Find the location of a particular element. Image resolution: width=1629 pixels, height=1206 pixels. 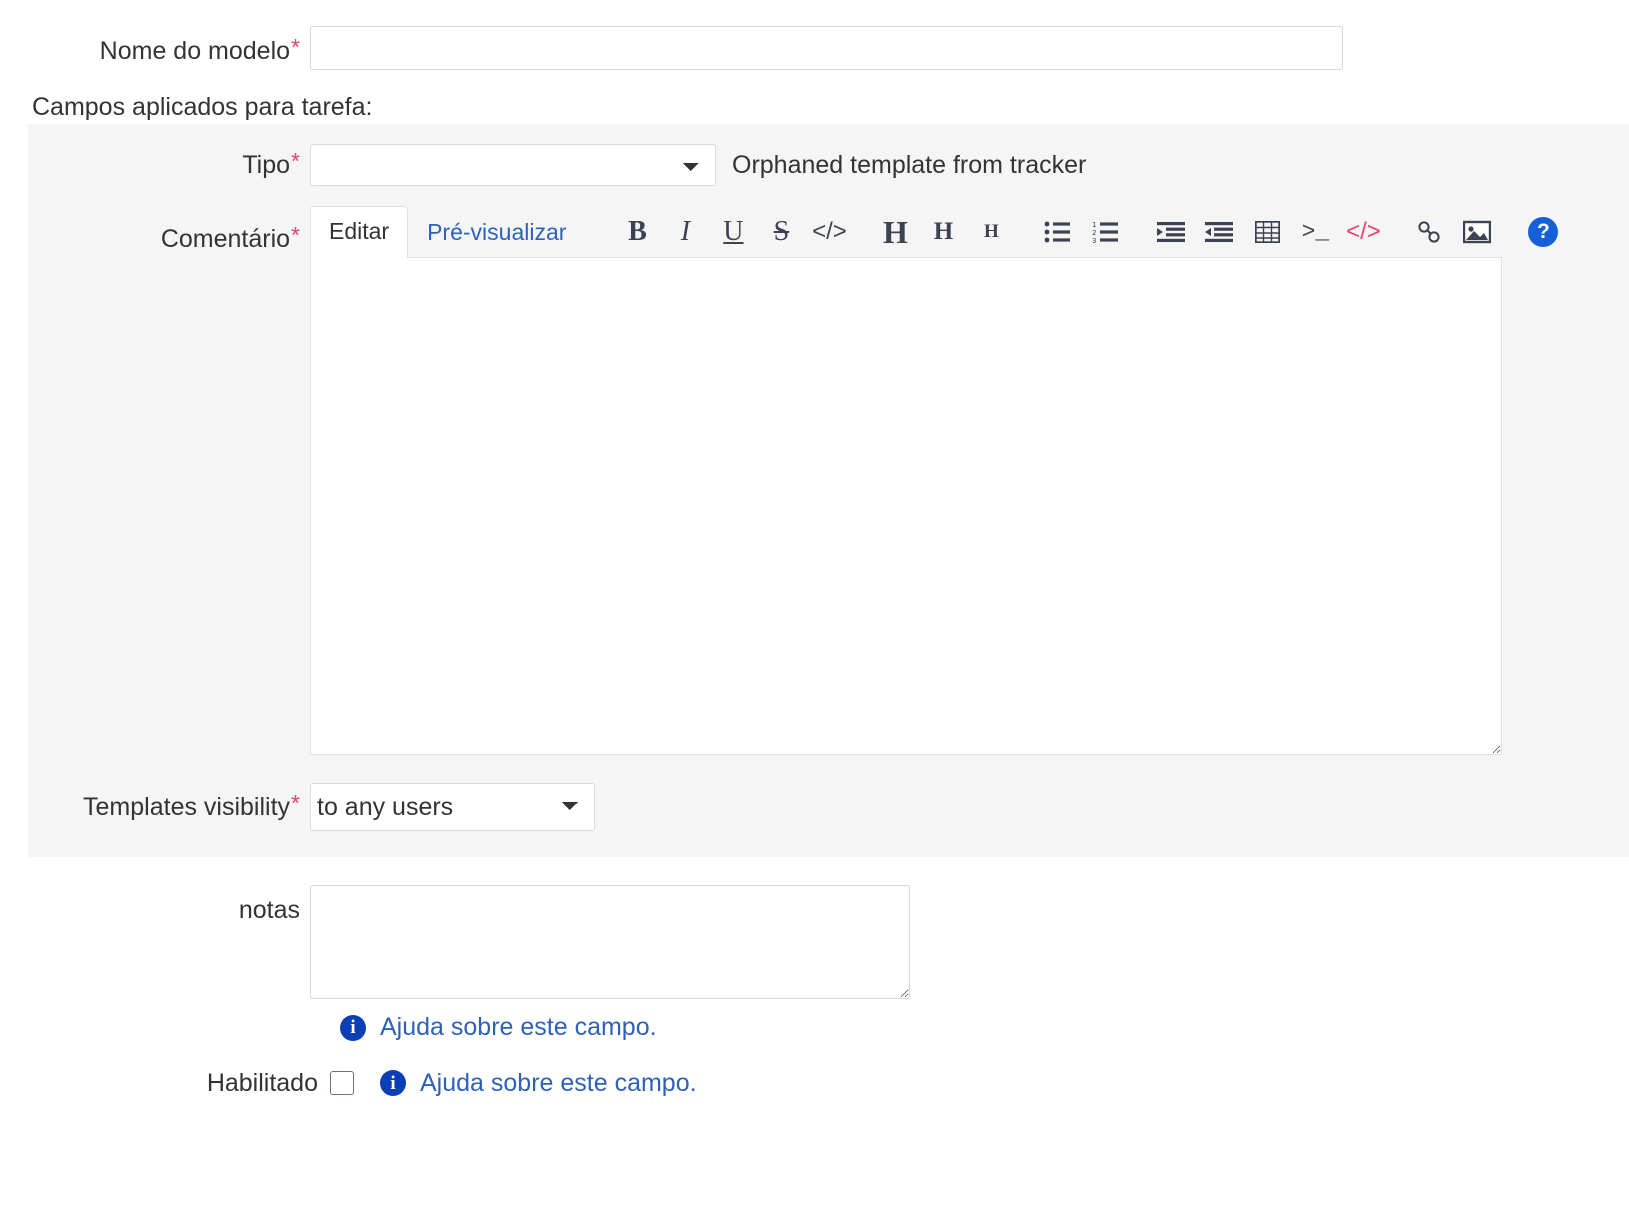

habilitado-field-label: Habilitado is located at coordinates (165, 1083).